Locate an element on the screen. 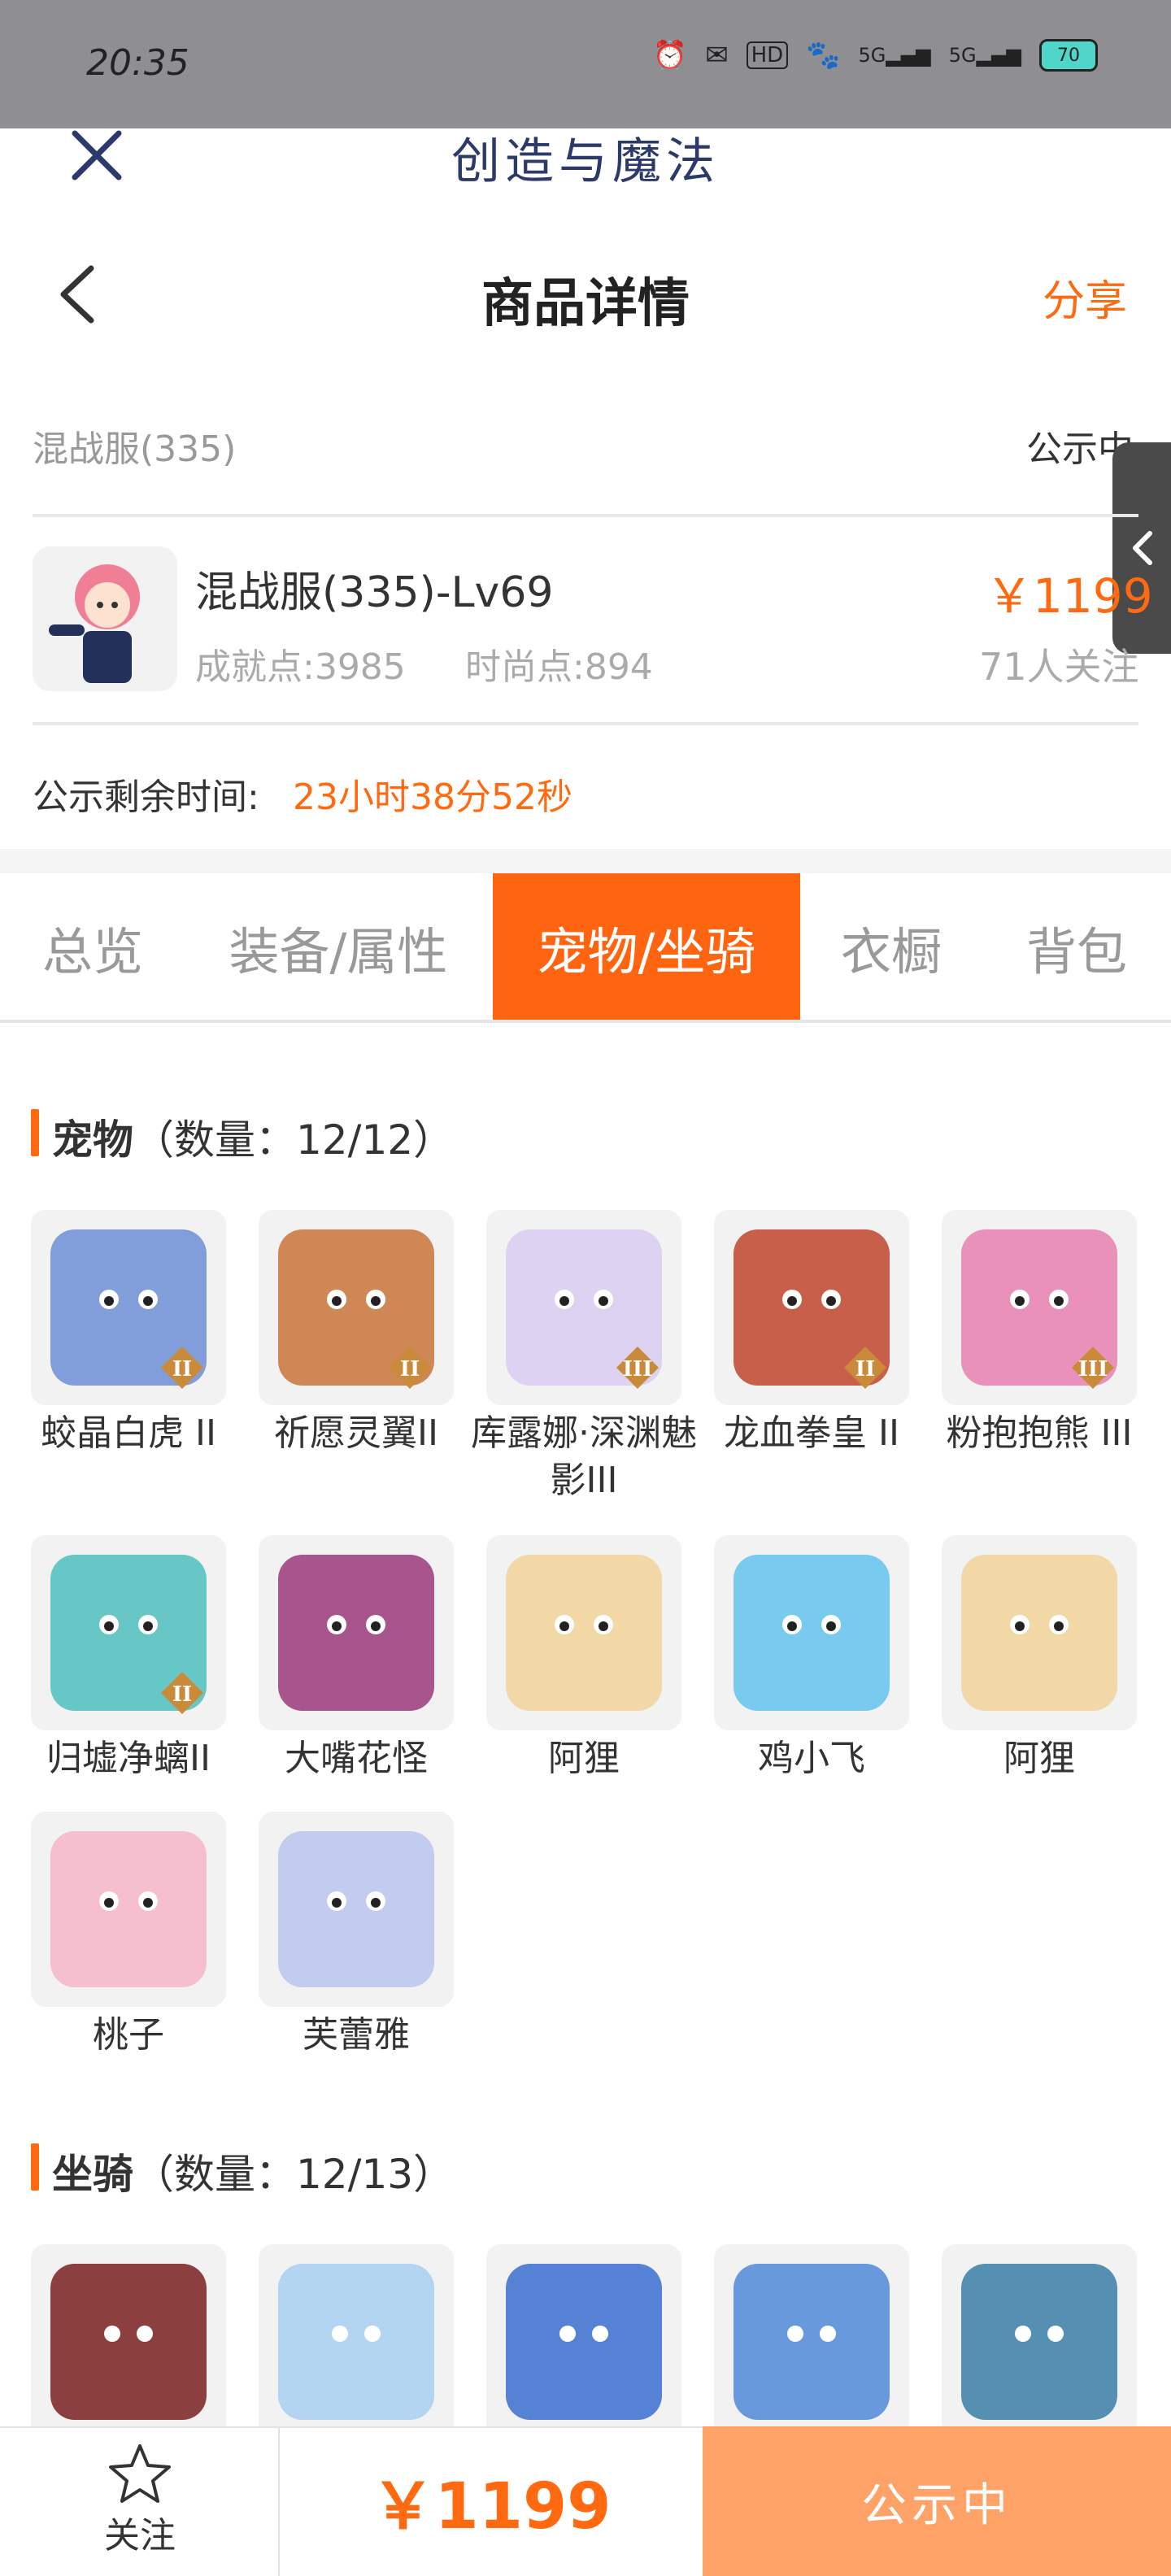  character-avatar is located at coordinates (105, 619).